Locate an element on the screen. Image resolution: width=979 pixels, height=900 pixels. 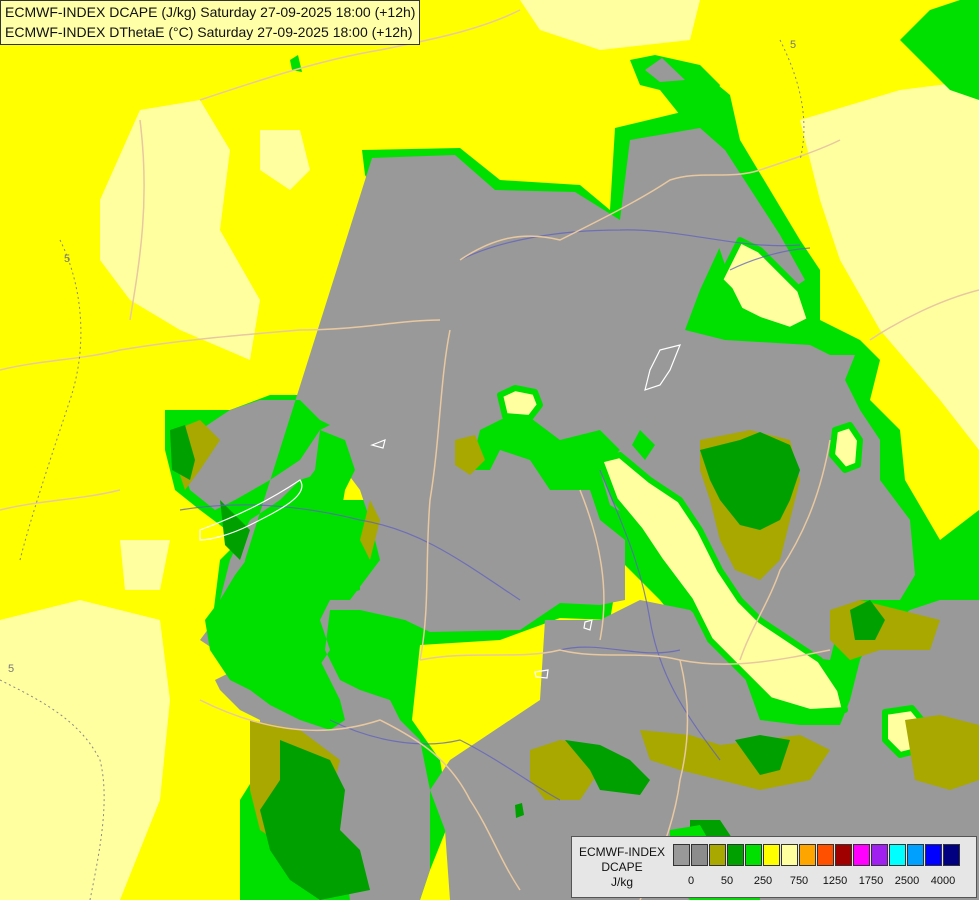
legend-tick: 750 is located at coordinates (799, 881).